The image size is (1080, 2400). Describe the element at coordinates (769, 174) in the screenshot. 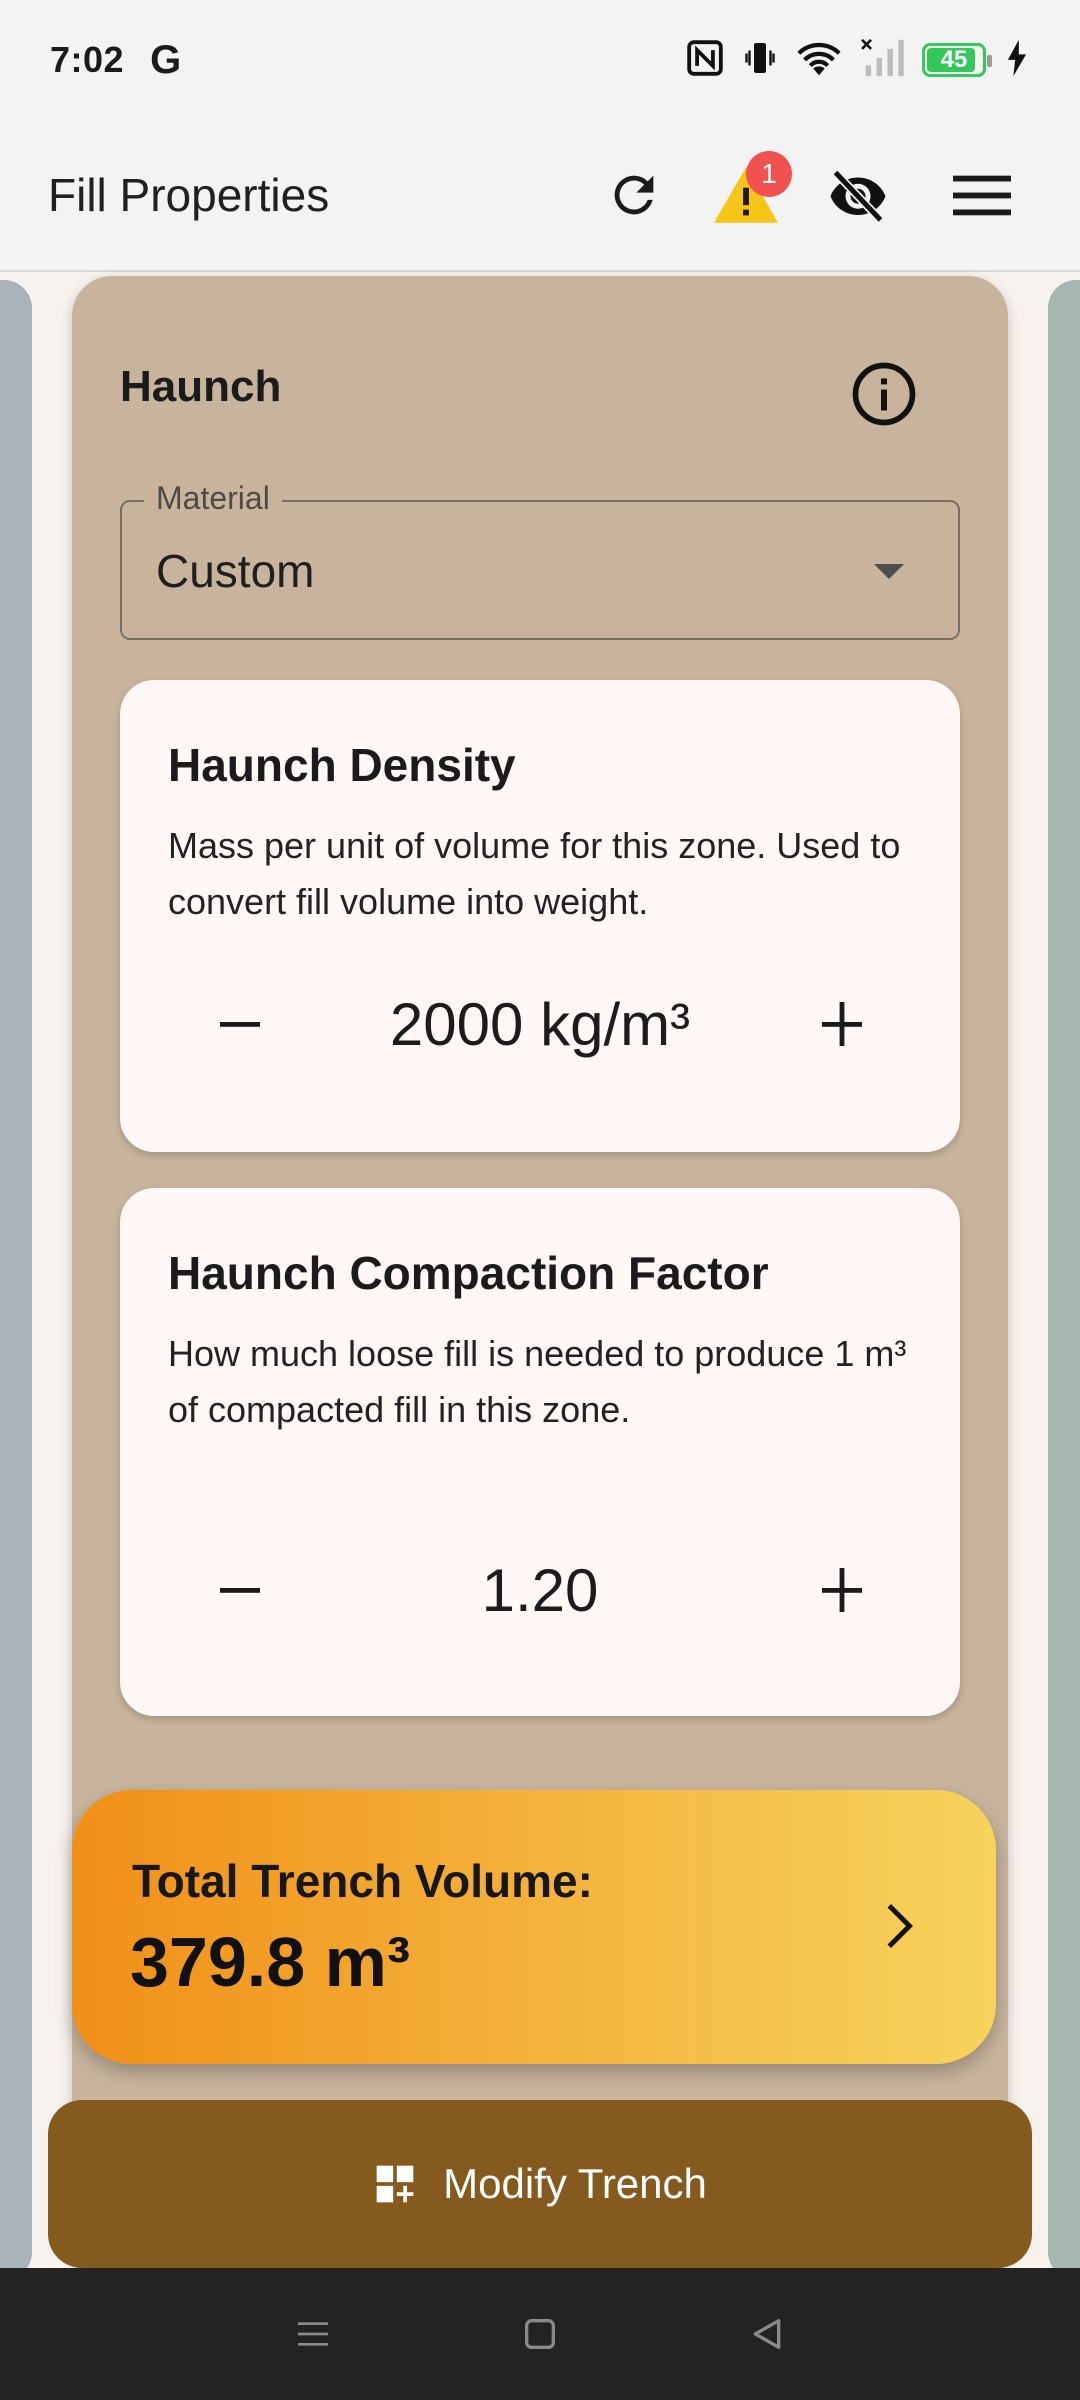

I see `warning-badge: 1` at that location.